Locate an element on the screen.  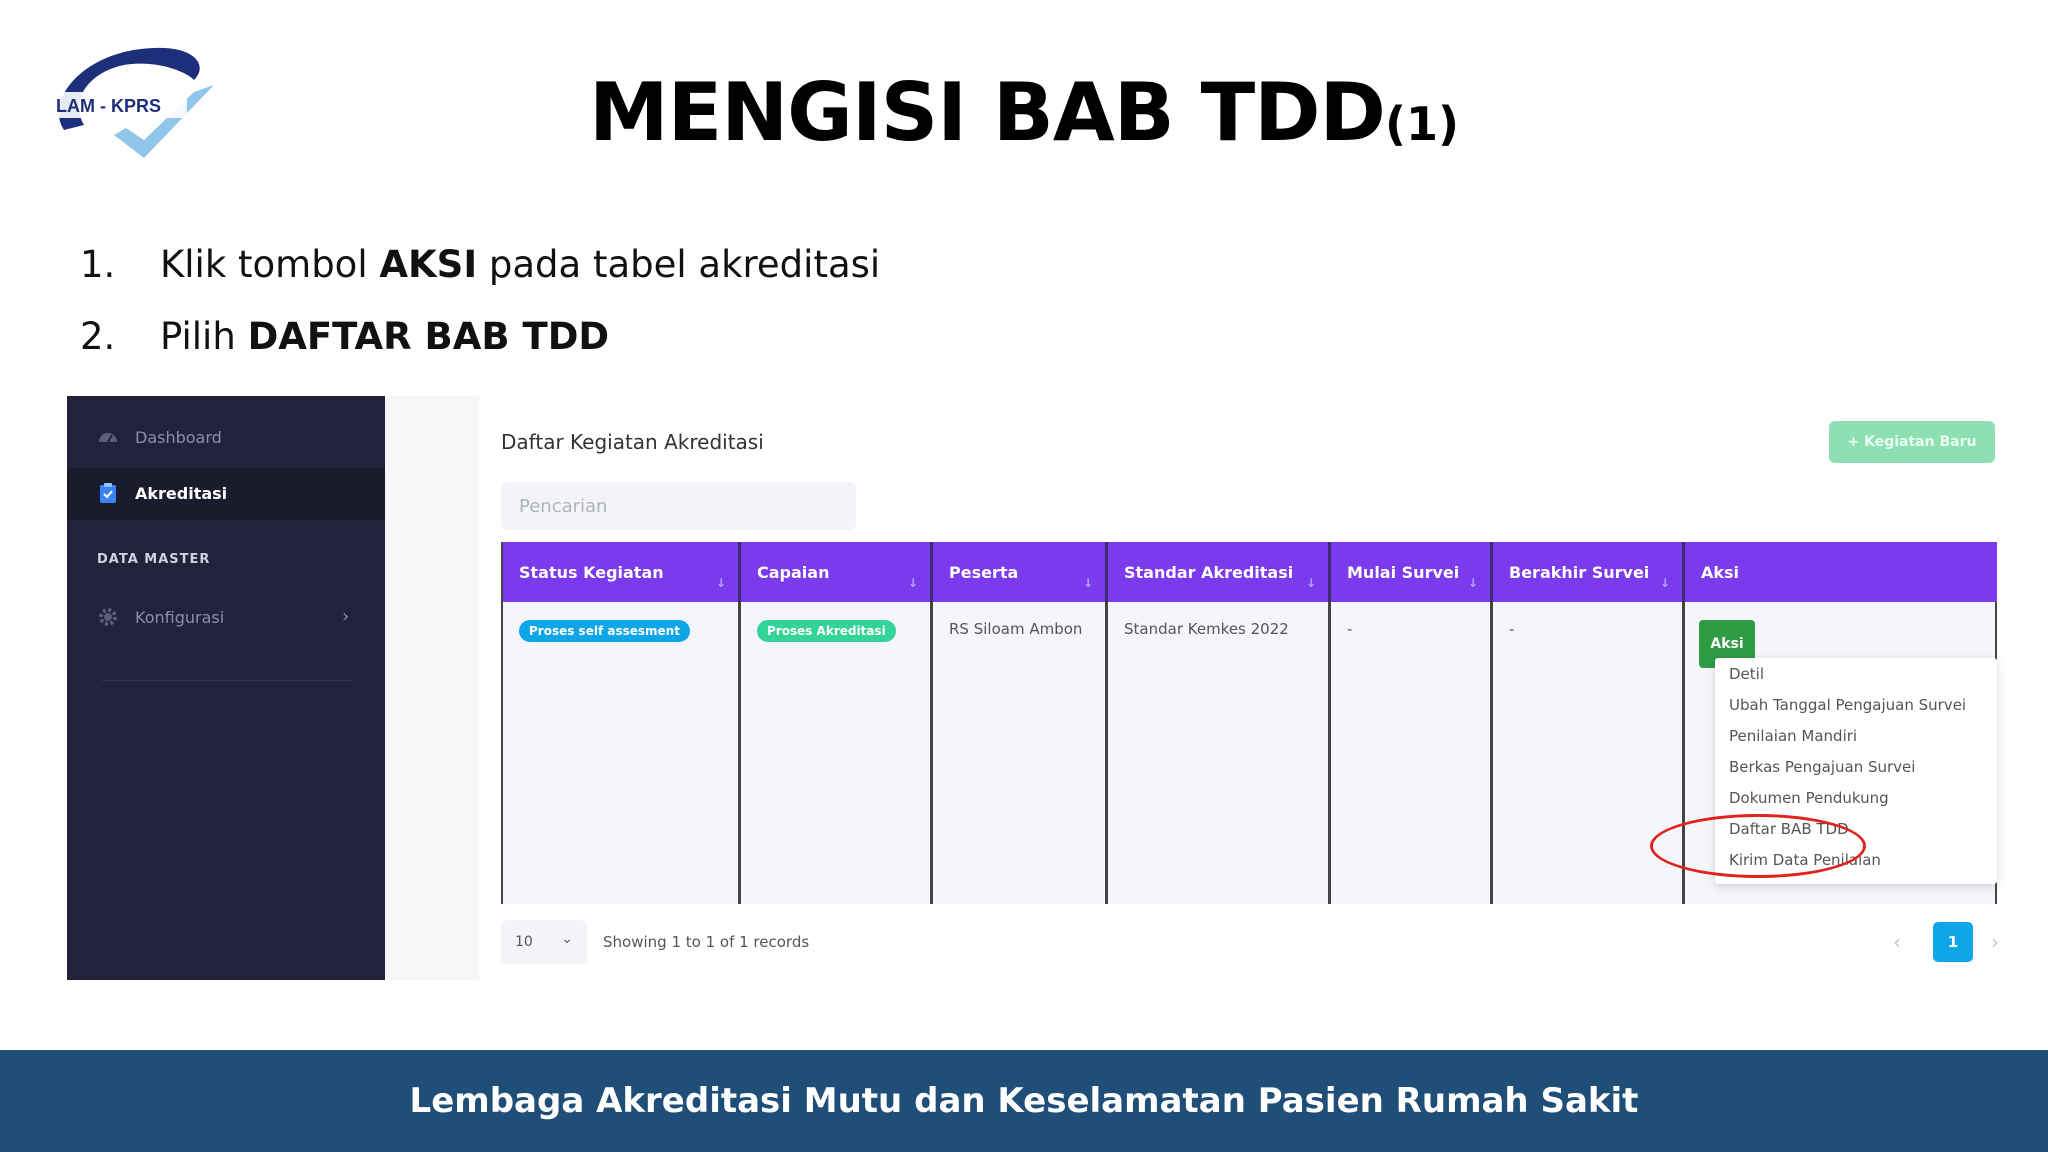
status-badge: Proses self assesment is located at coordinates (604, 631).